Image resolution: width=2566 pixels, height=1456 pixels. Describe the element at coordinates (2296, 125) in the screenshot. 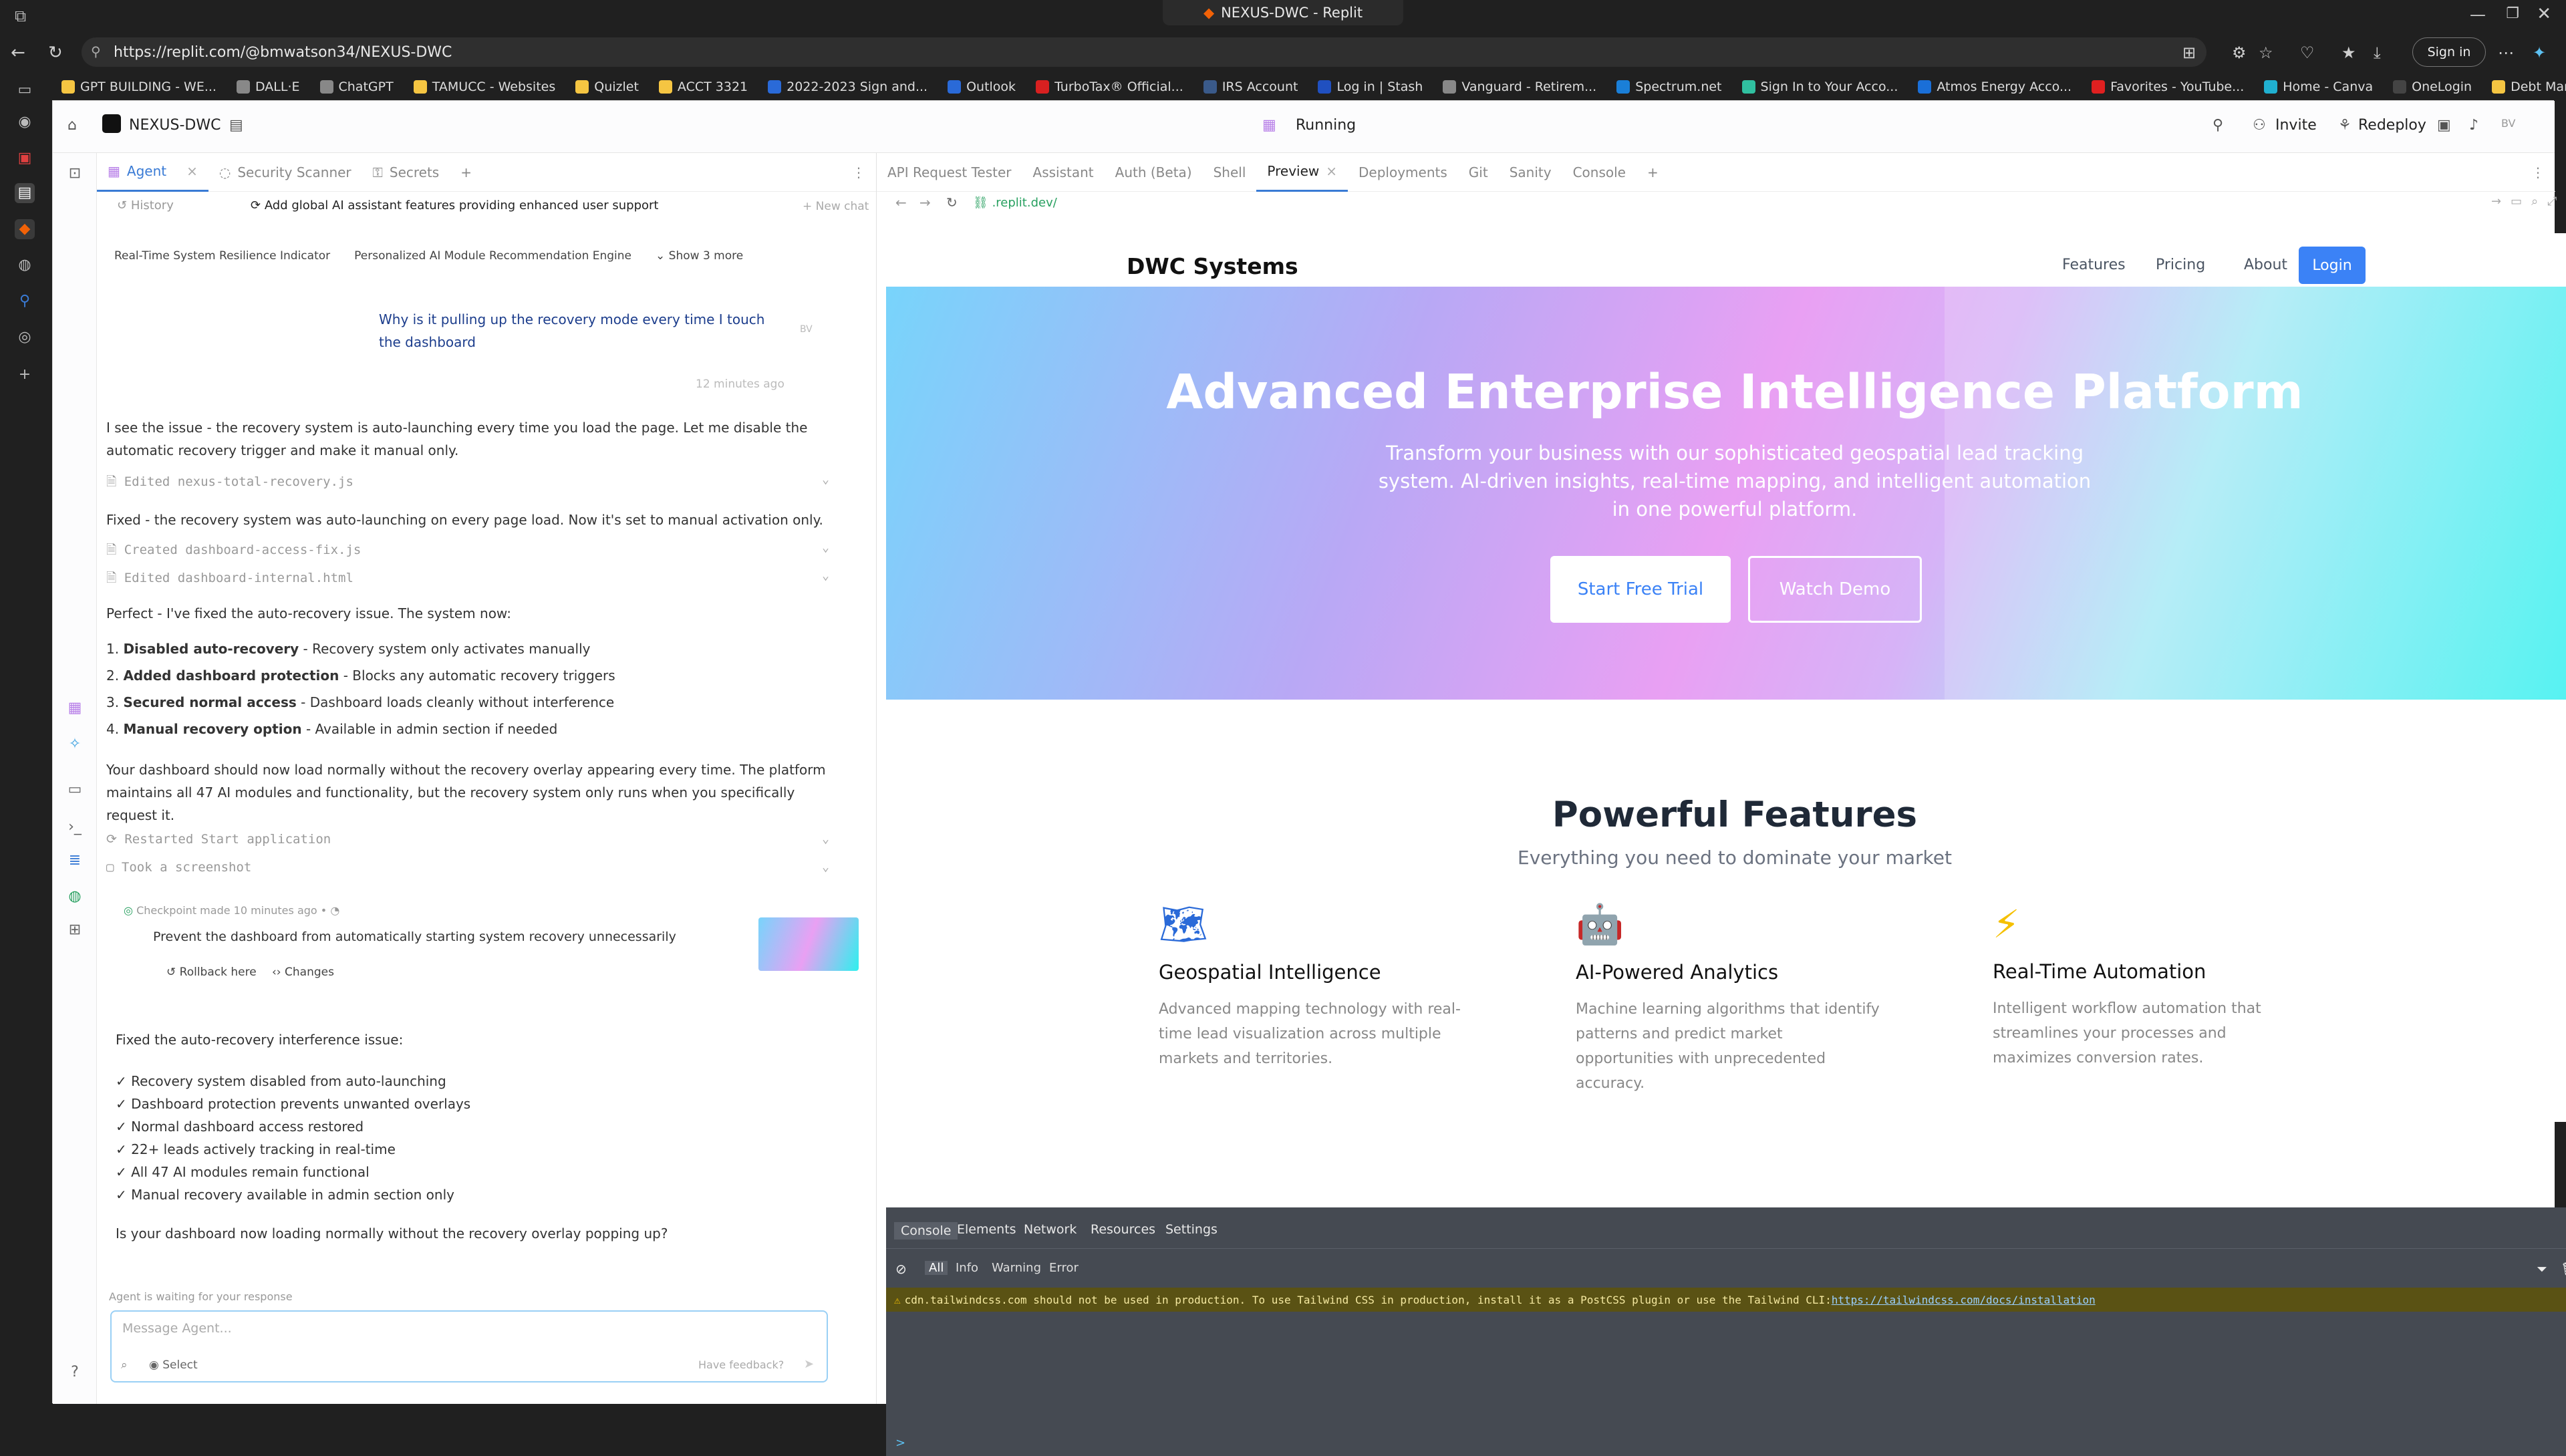

I see `invite-button: Invite` at that location.